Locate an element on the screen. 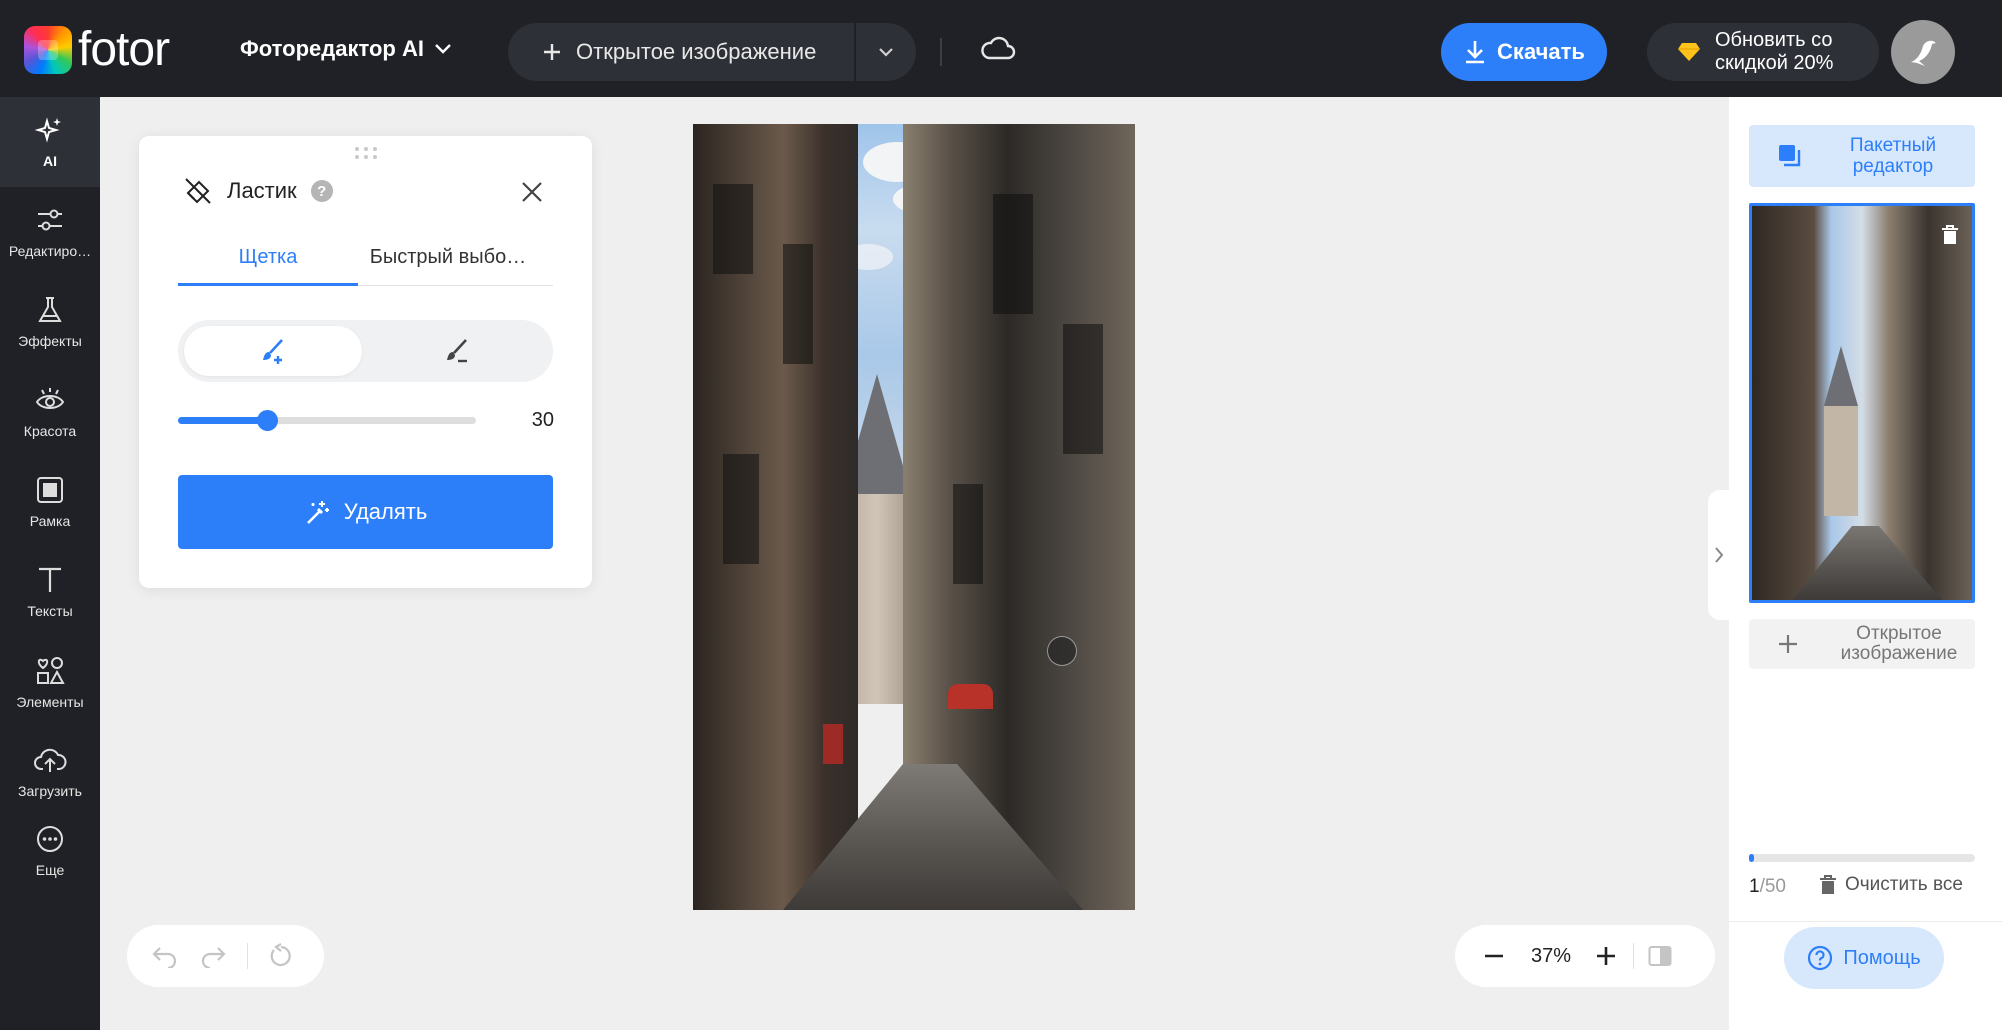 This screenshot has width=2002, height=1030. eye-icon is located at coordinates (50, 398).